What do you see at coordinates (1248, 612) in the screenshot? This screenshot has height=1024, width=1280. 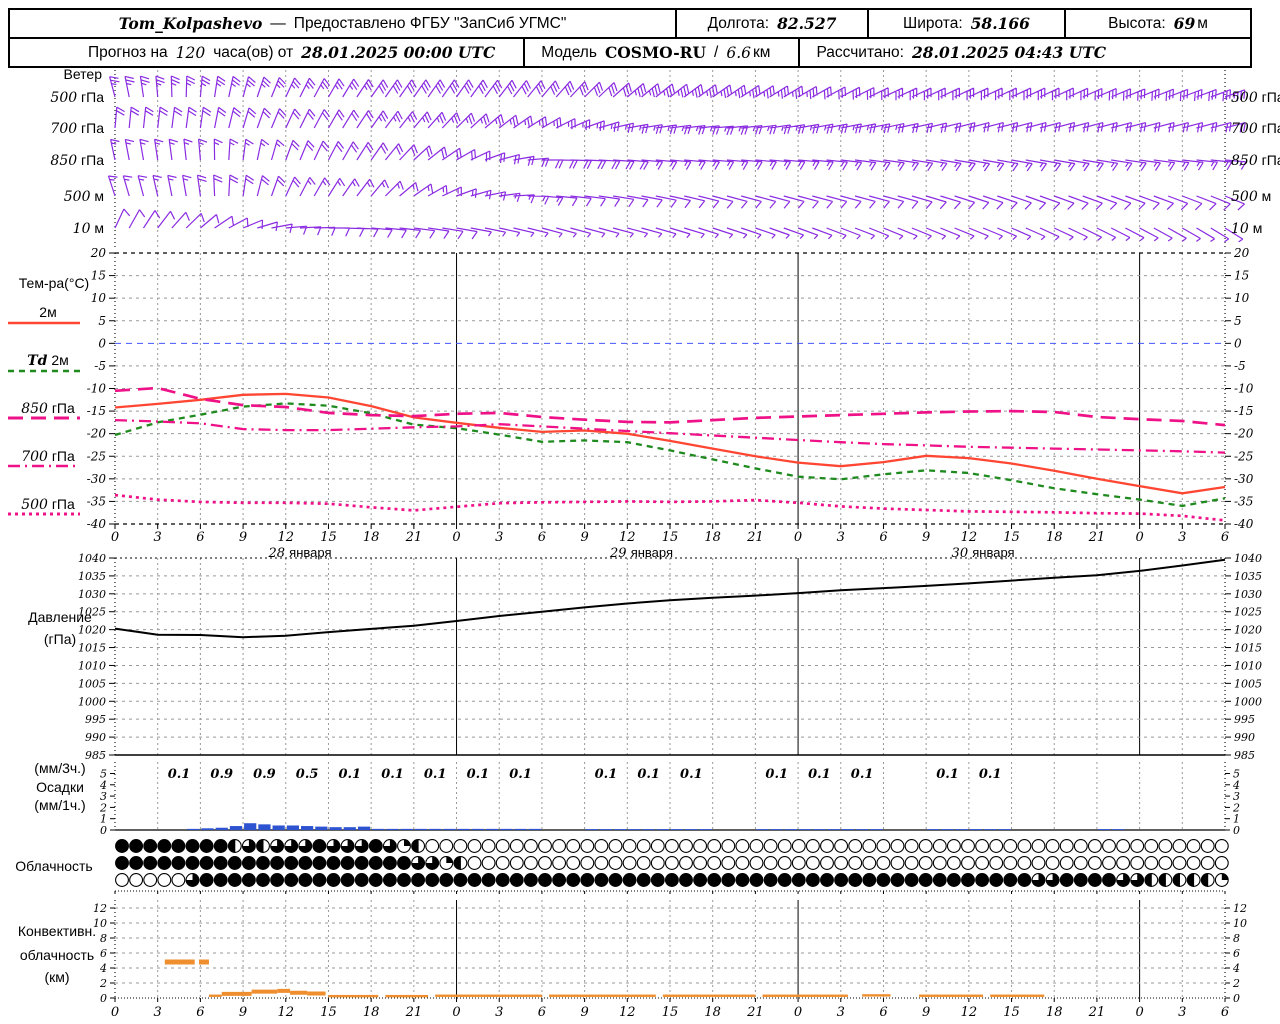 I see `svg-text: 1025` at bounding box center [1248, 612].